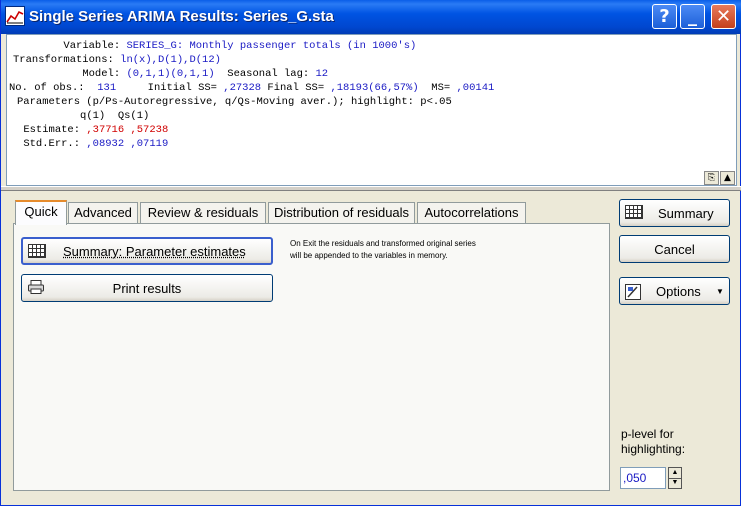 The height and width of the screenshot is (506, 741). Describe the element at coordinates (147, 288) in the screenshot. I see `print-results-button: Print results` at that location.